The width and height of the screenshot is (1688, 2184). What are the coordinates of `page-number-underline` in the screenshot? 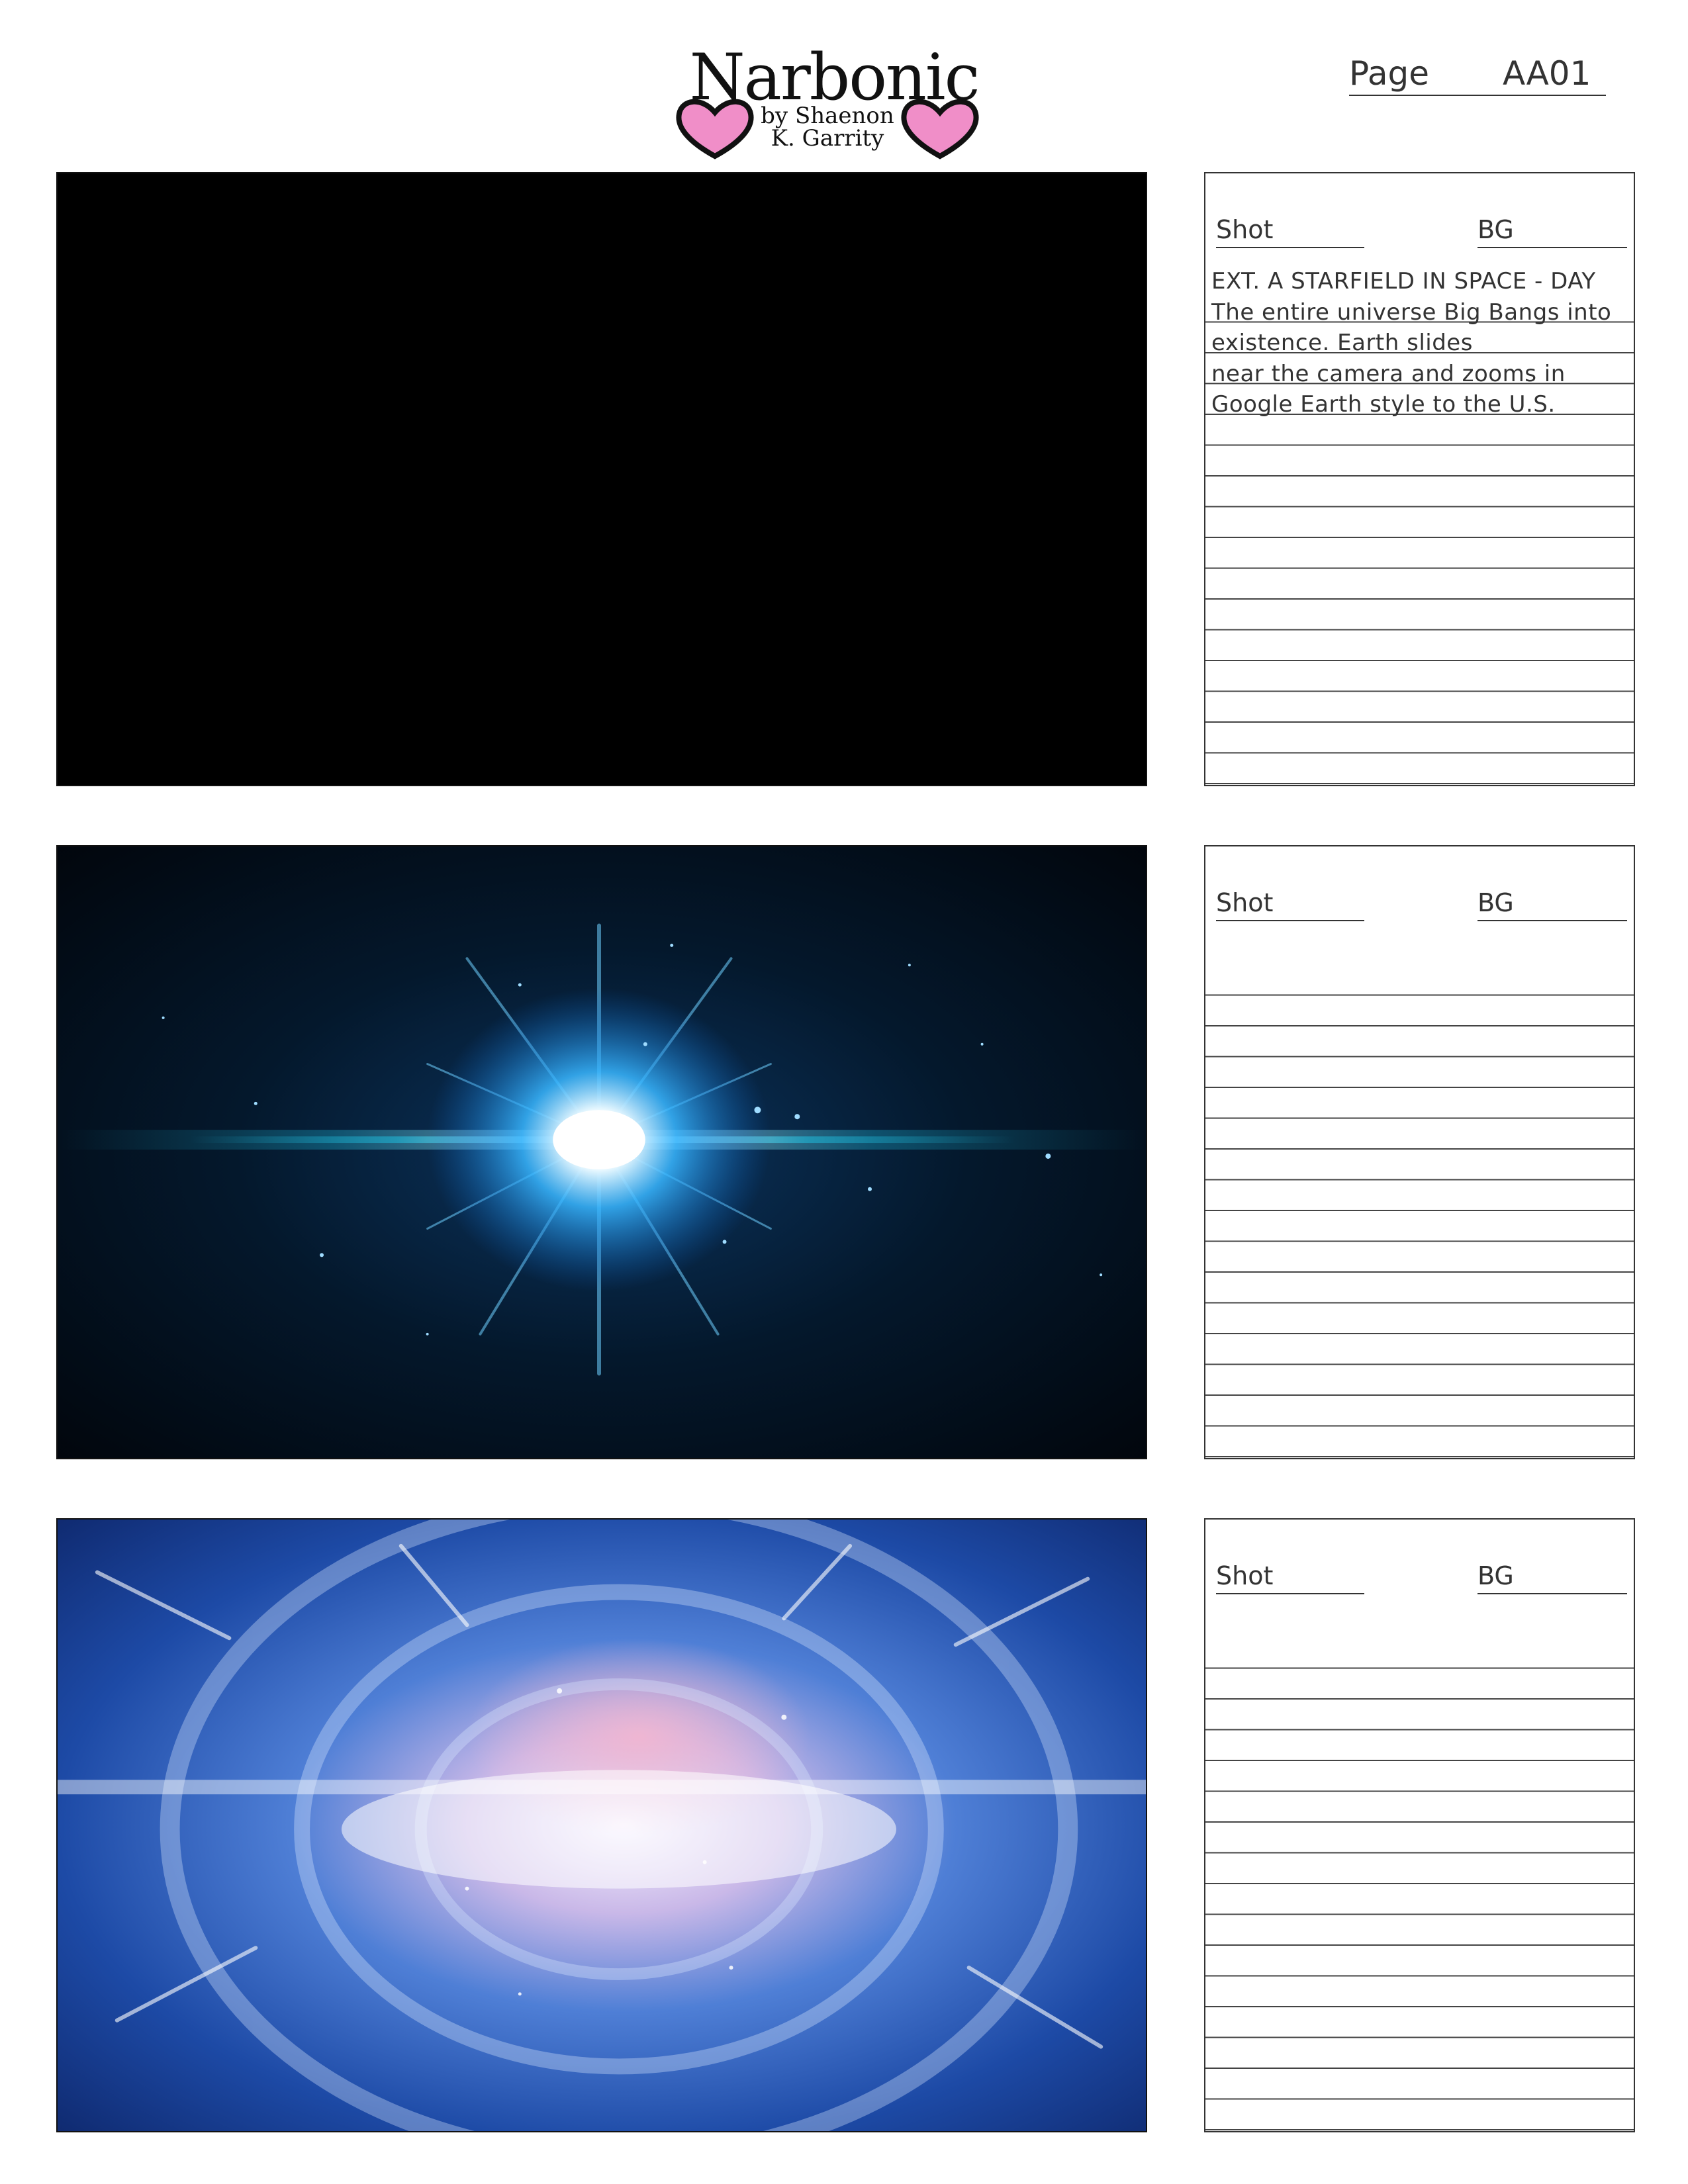 It's located at (1477, 95).